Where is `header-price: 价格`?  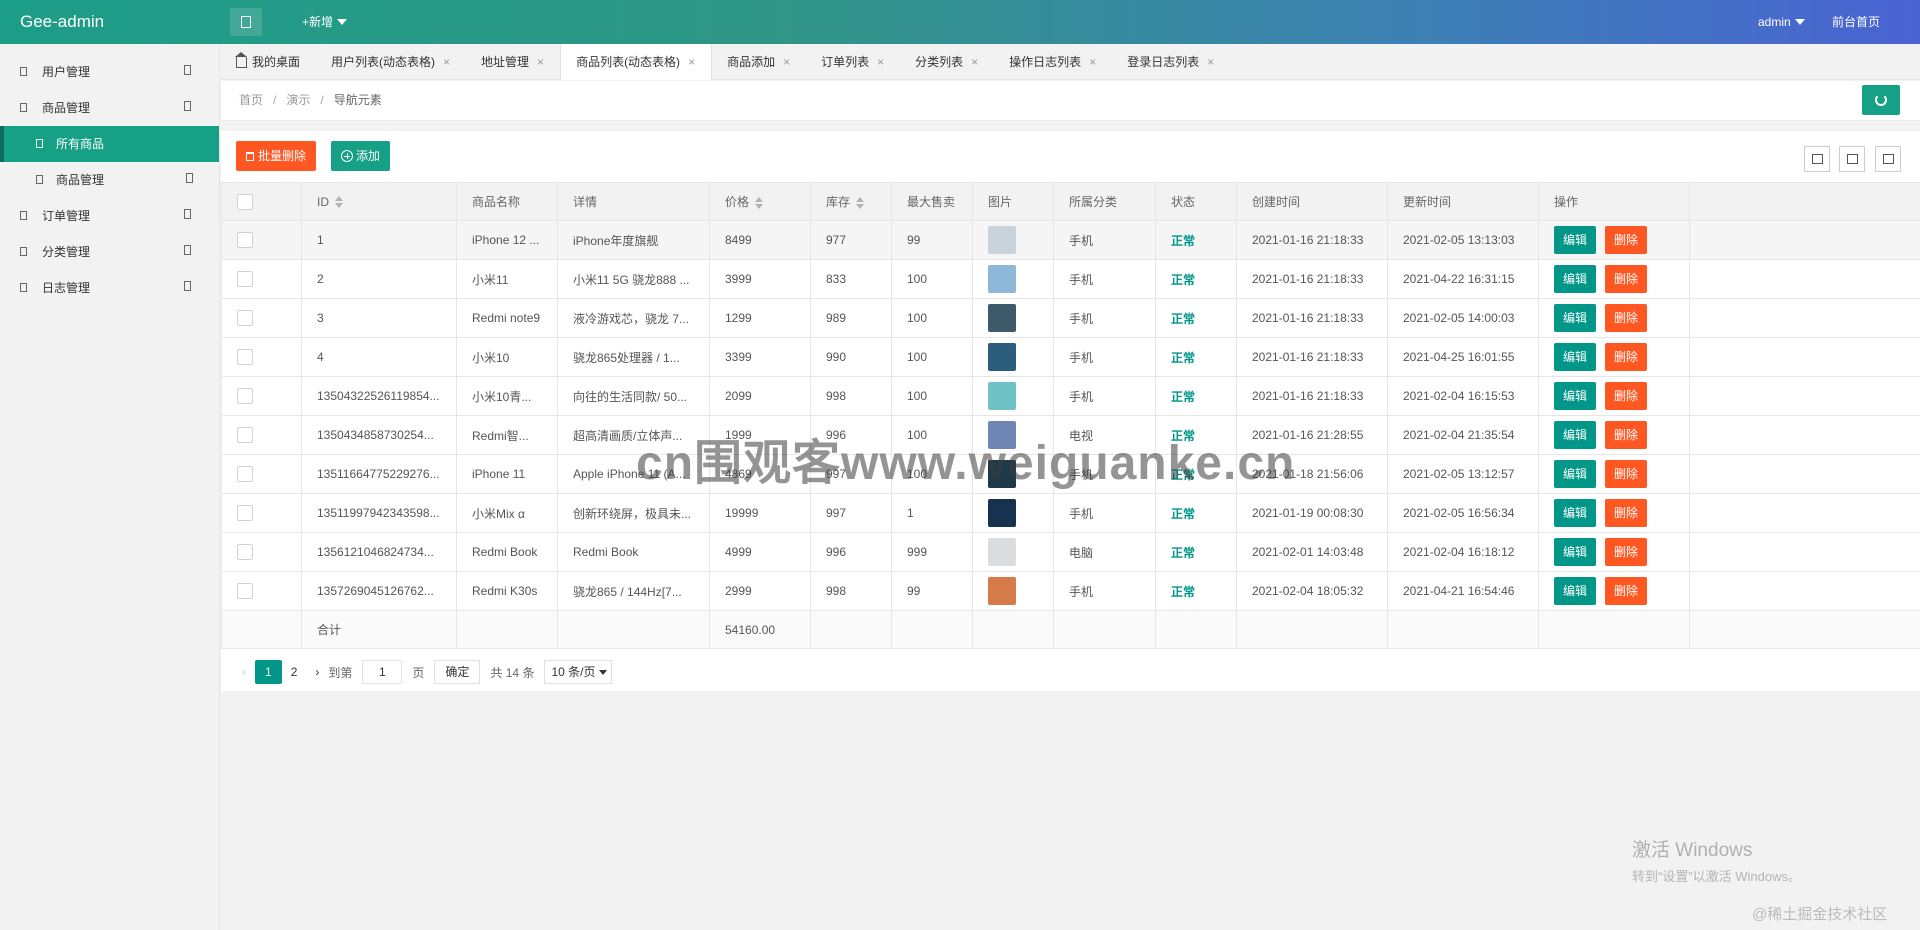
header-price: 价格 is located at coordinates (760, 201).